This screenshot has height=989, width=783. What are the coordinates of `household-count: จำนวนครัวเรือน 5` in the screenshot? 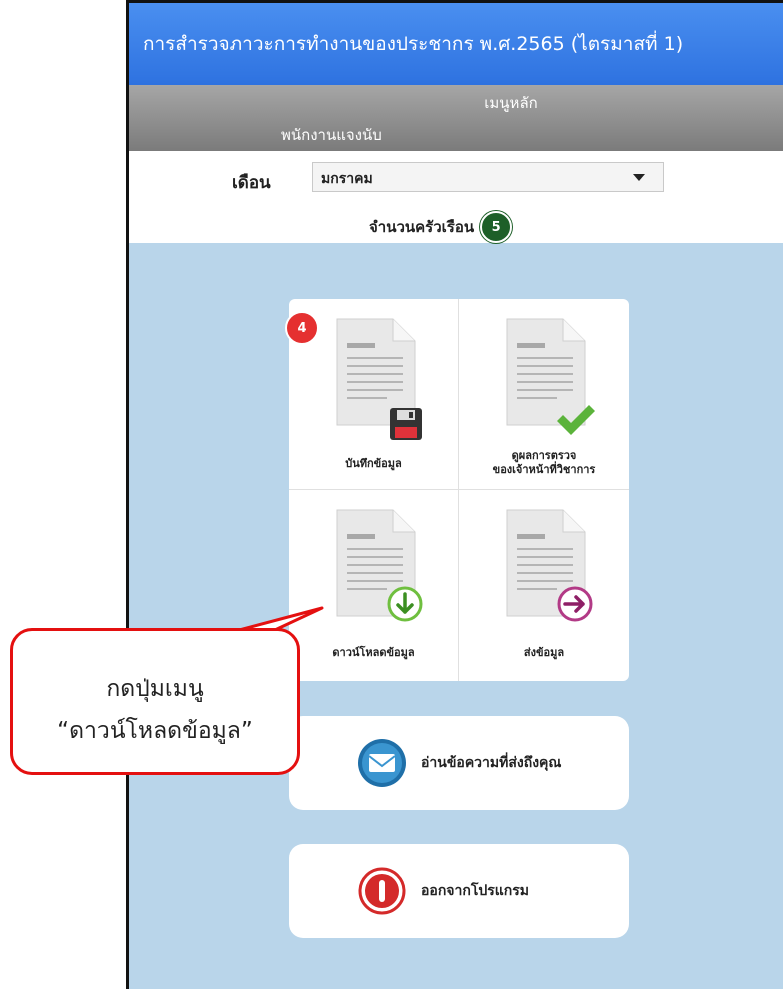 It's located at (441, 227).